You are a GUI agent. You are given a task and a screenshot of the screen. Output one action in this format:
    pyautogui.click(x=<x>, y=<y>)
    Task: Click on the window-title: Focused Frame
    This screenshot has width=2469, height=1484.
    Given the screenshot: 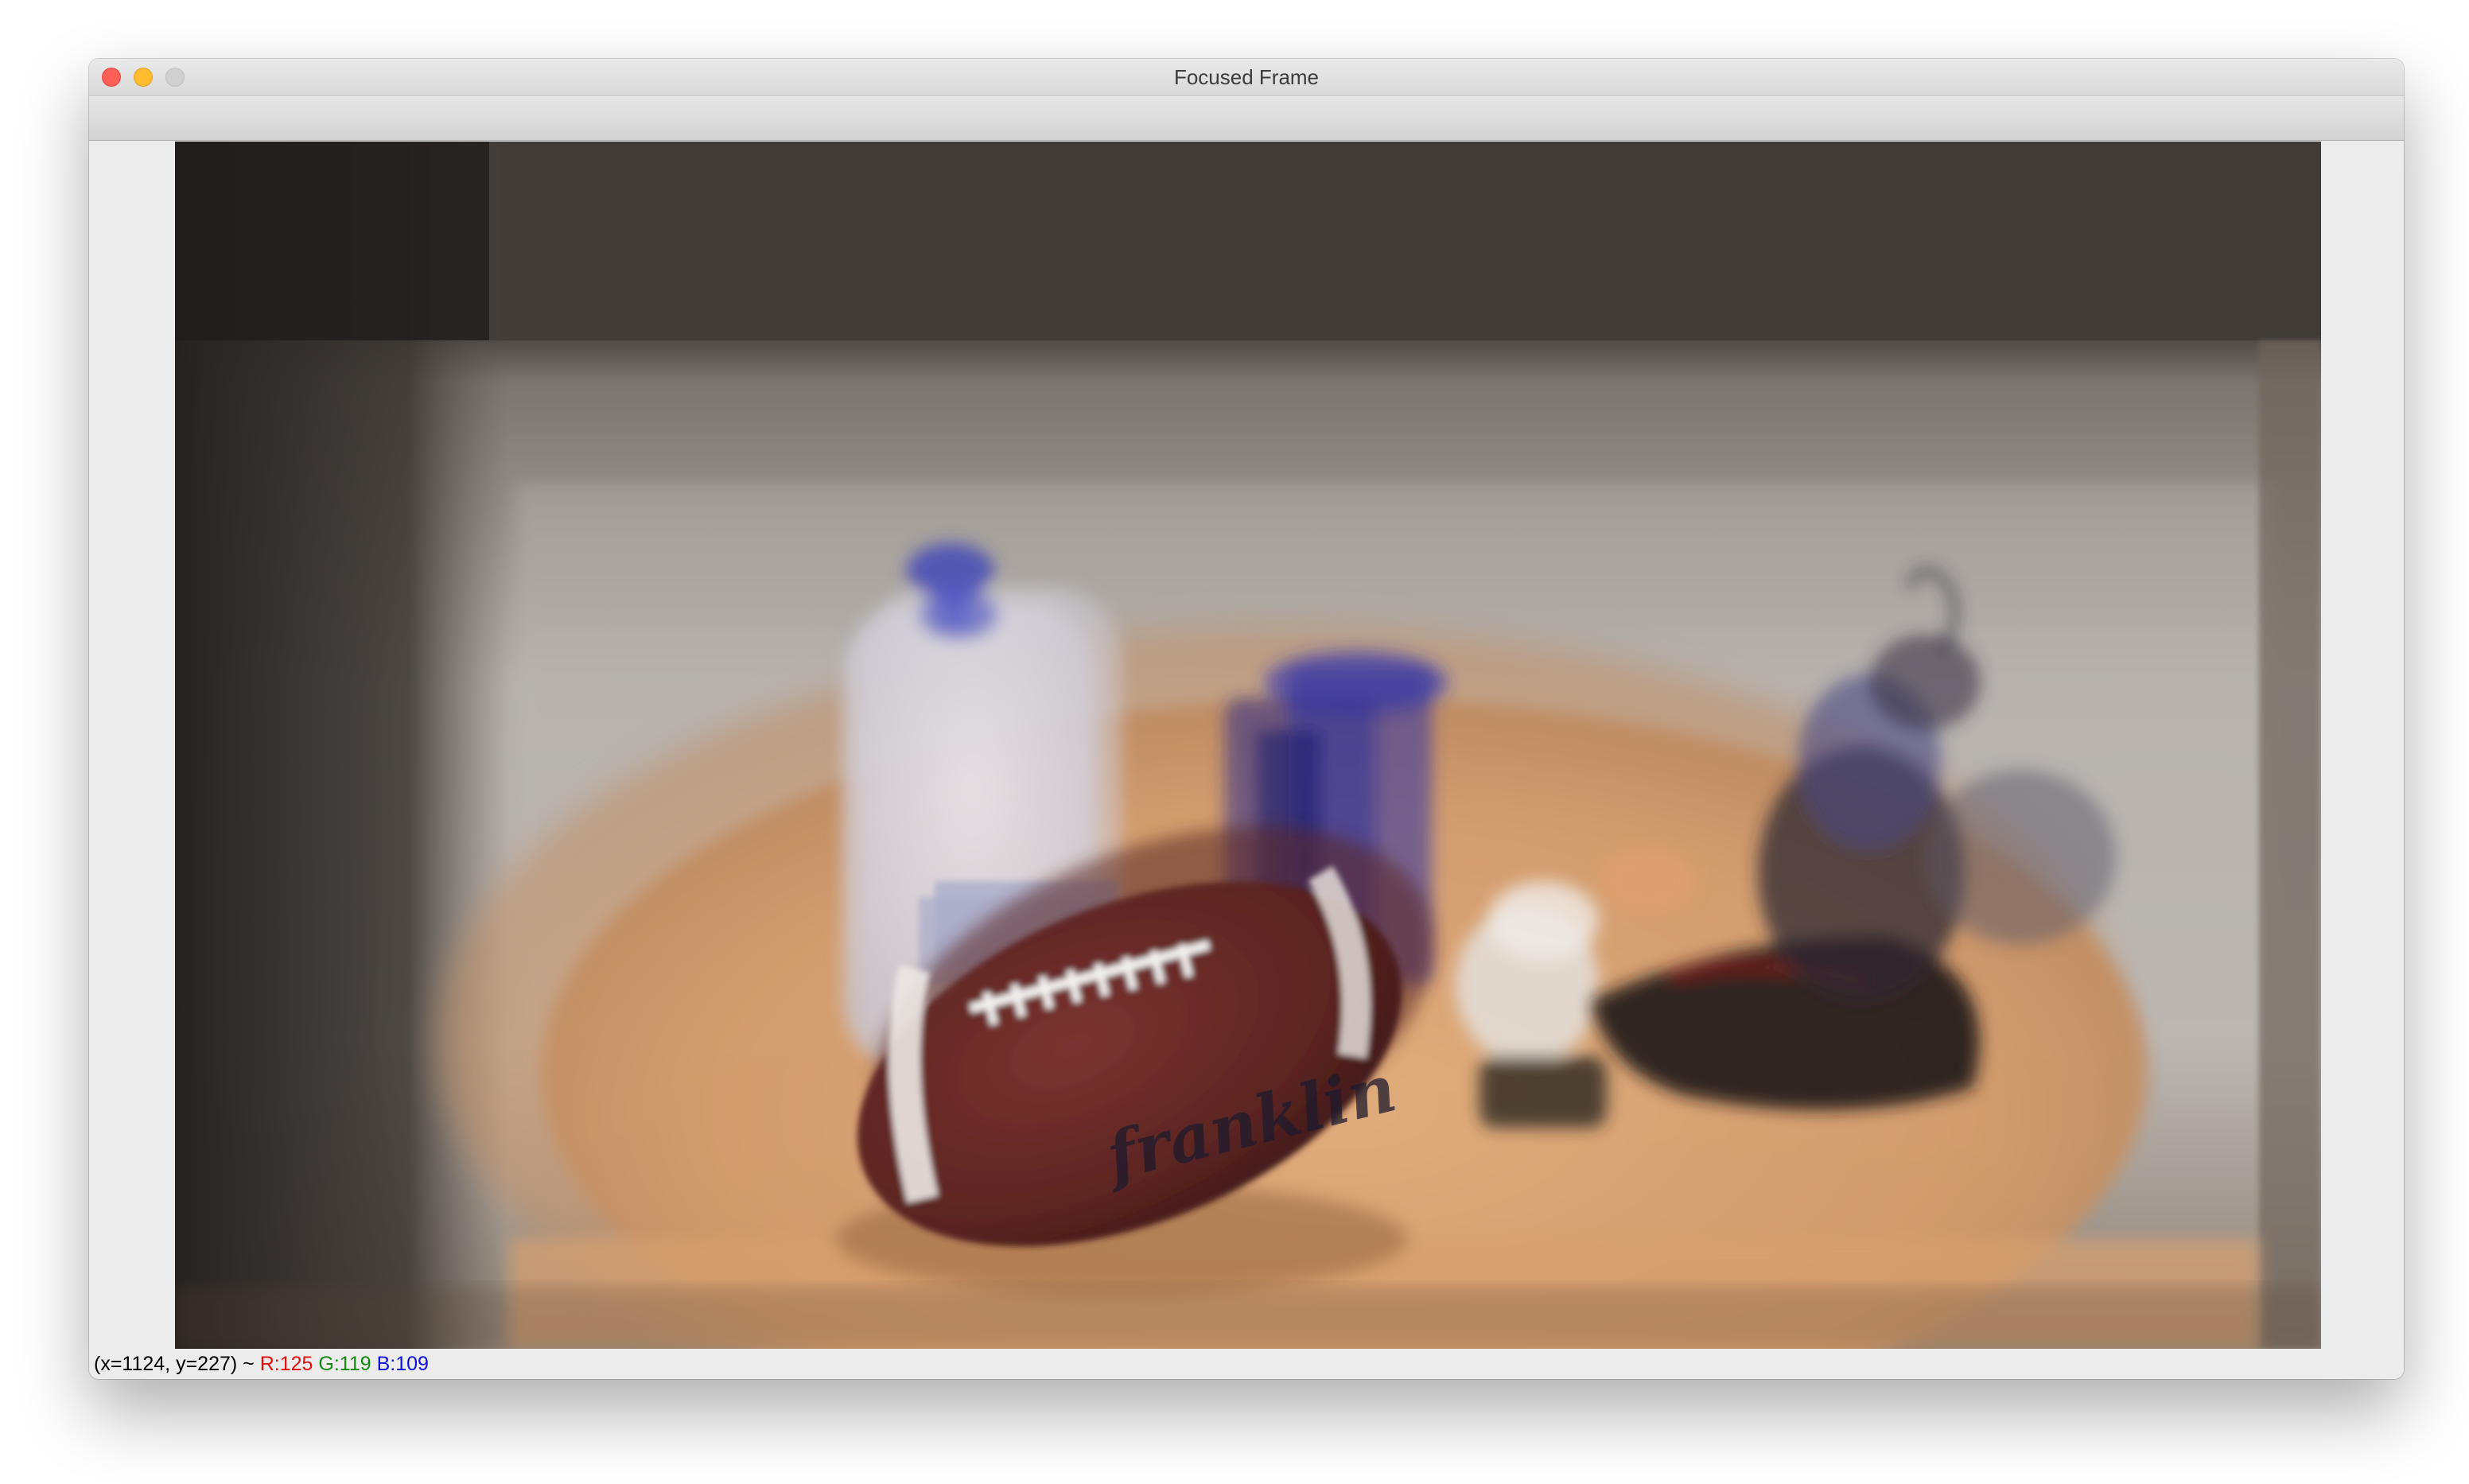 What is the action you would take?
    pyautogui.click(x=1246, y=77)
    